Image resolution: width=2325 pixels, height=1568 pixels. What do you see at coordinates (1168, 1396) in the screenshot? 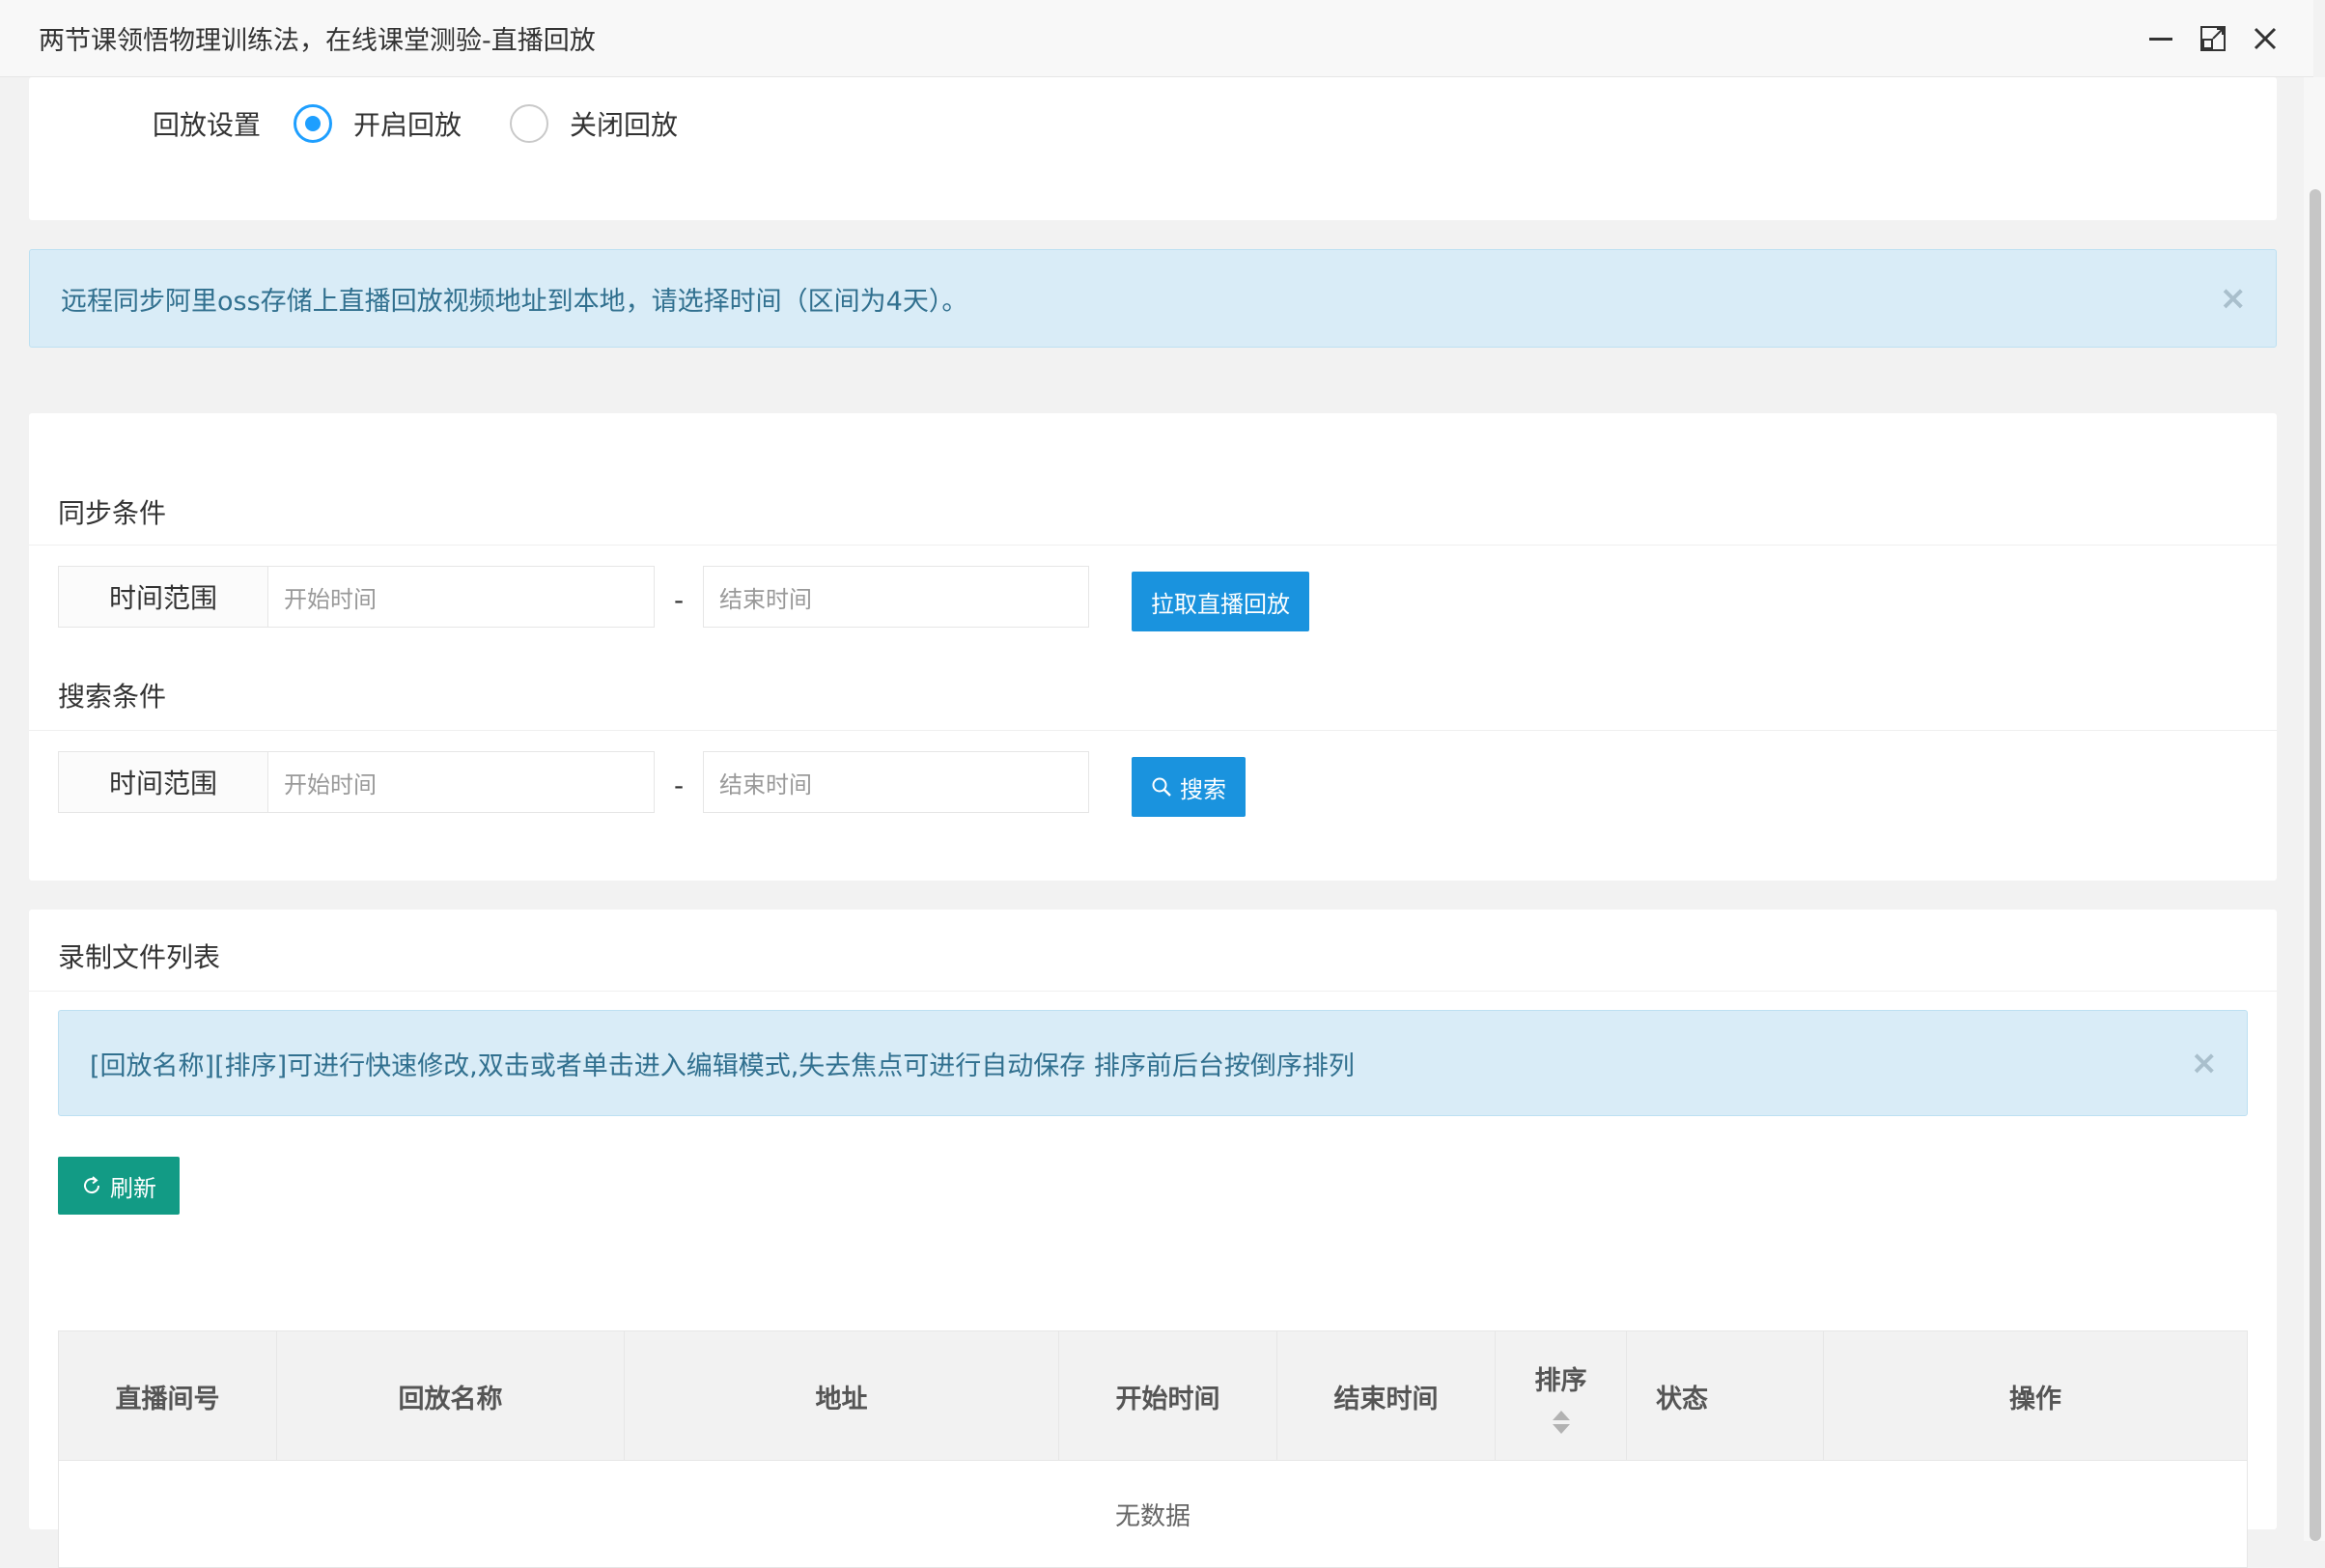
I see `column-header: 开始时间` at bounding box center [1168, 1396].